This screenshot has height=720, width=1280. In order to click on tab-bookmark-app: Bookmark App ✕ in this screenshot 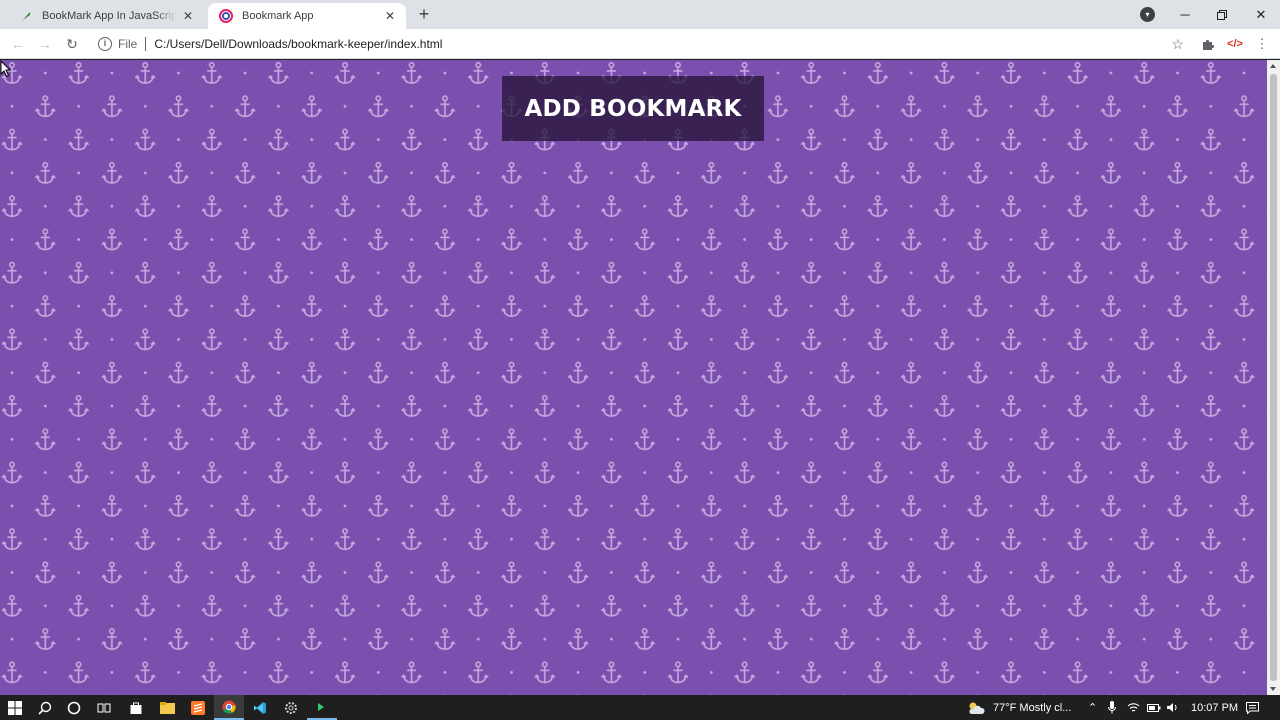, I will do `click(307, 16)`.